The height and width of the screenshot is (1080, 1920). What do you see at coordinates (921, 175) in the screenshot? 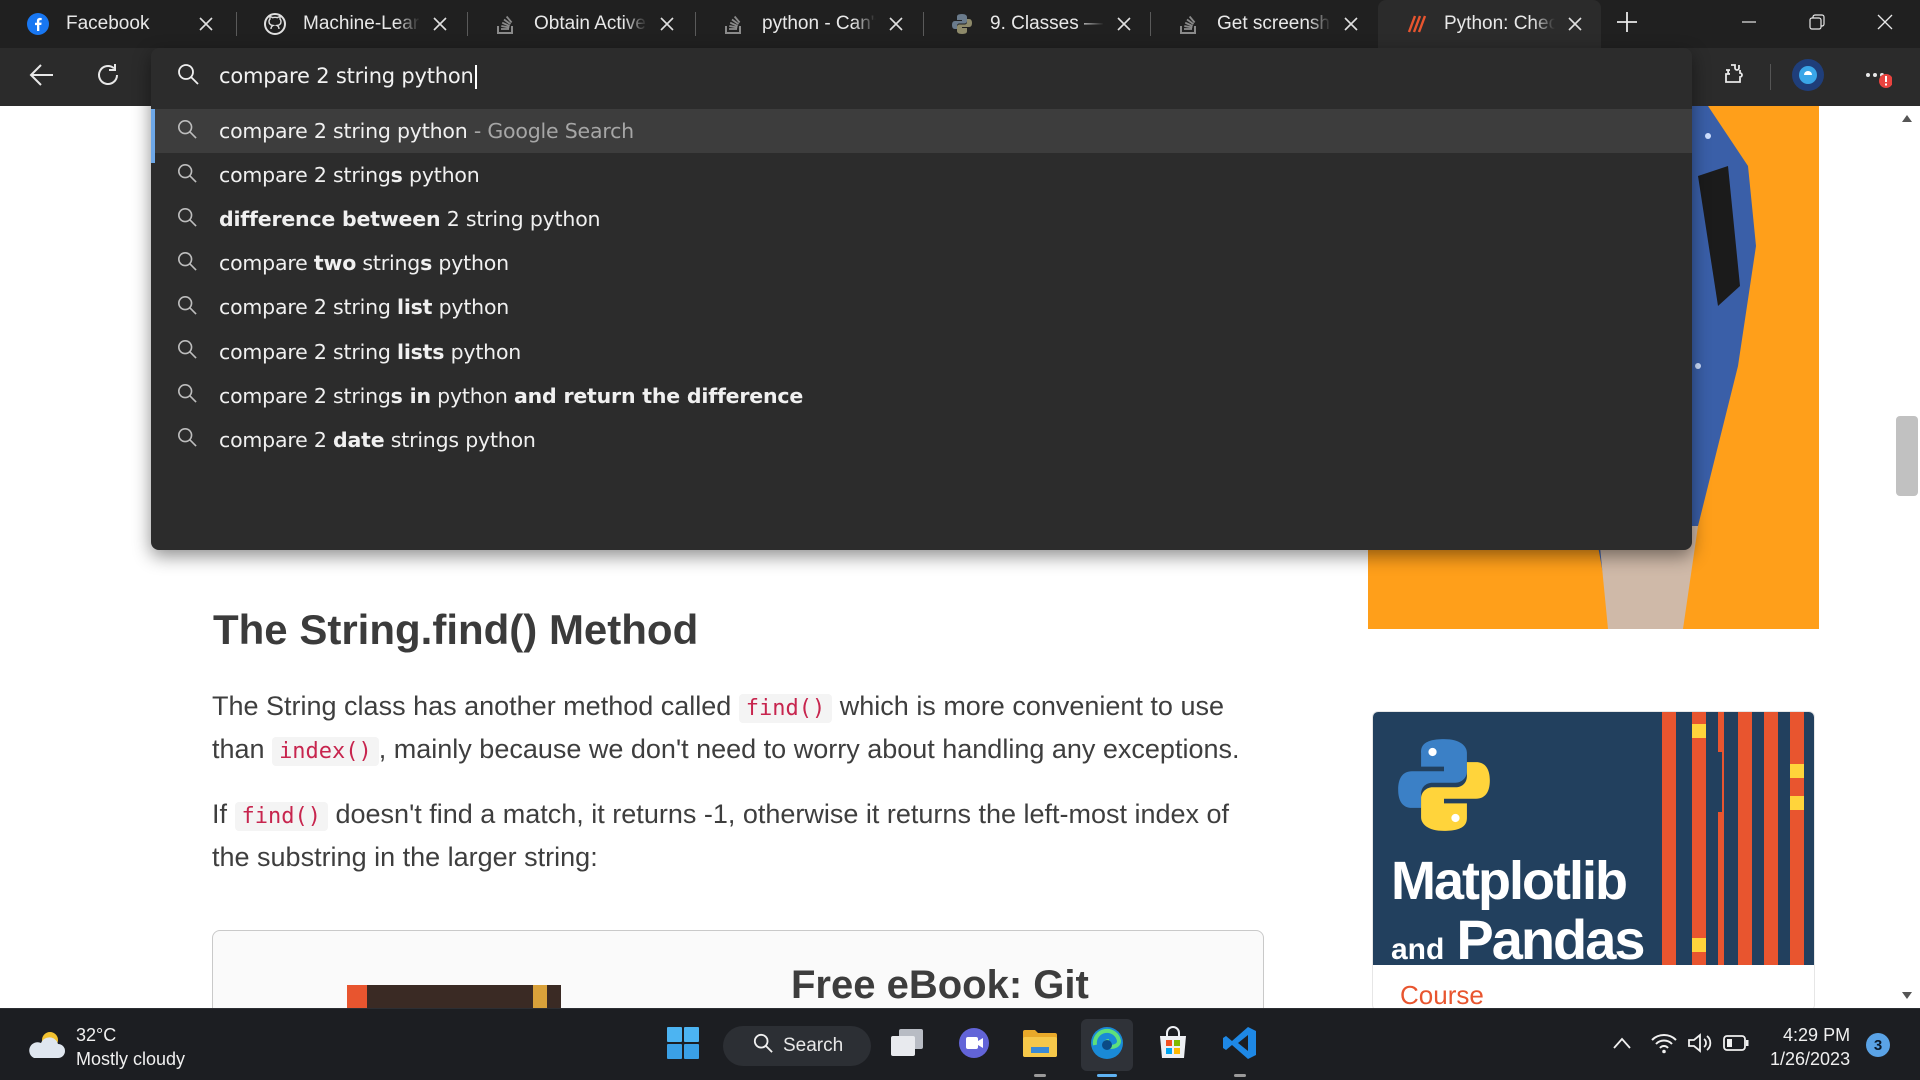
I see `suggestion-item: compare 2 strings python` at bounding box center [921, 175].